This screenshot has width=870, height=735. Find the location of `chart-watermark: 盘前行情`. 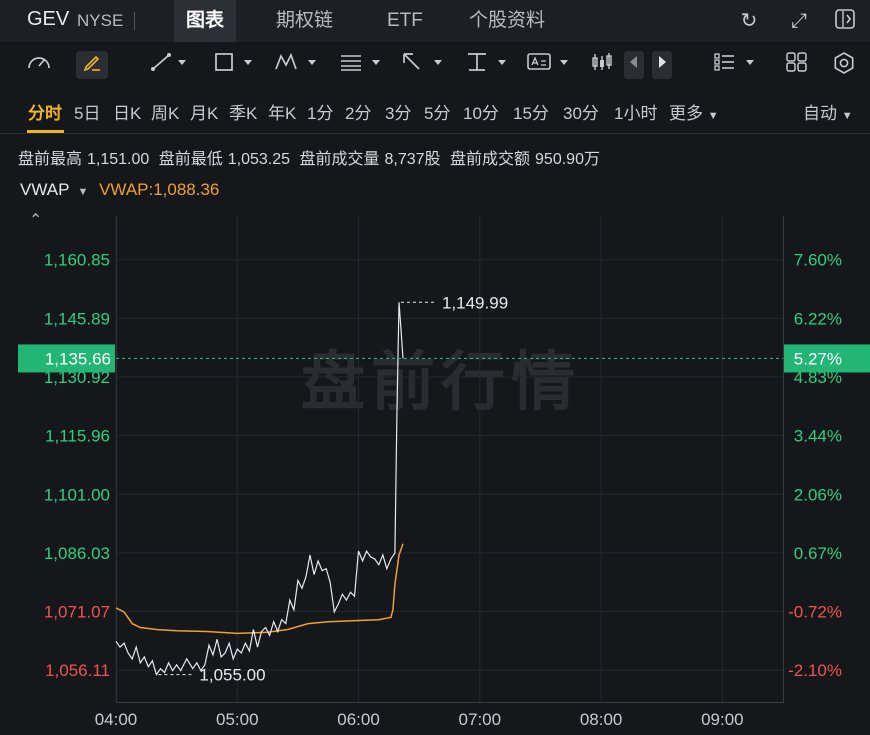

chart-watermark: 盘前行情 is located at coordinates (441, 382).